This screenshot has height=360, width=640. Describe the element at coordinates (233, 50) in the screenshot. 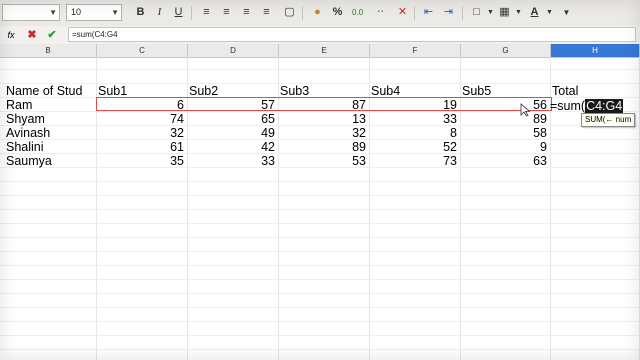

I see `column-header: D` at that location.